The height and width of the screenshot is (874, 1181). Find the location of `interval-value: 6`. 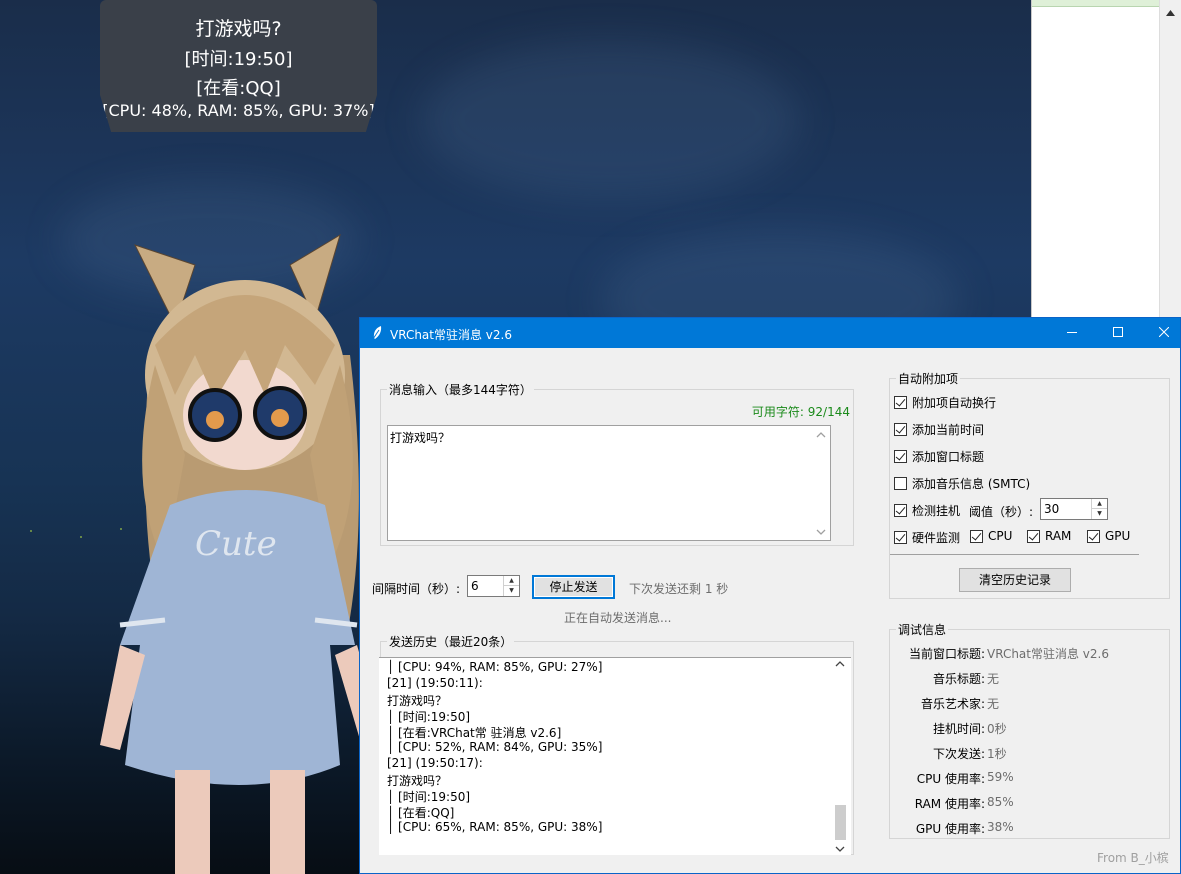

interval-value: 6 is located at coordinates (475, 586).